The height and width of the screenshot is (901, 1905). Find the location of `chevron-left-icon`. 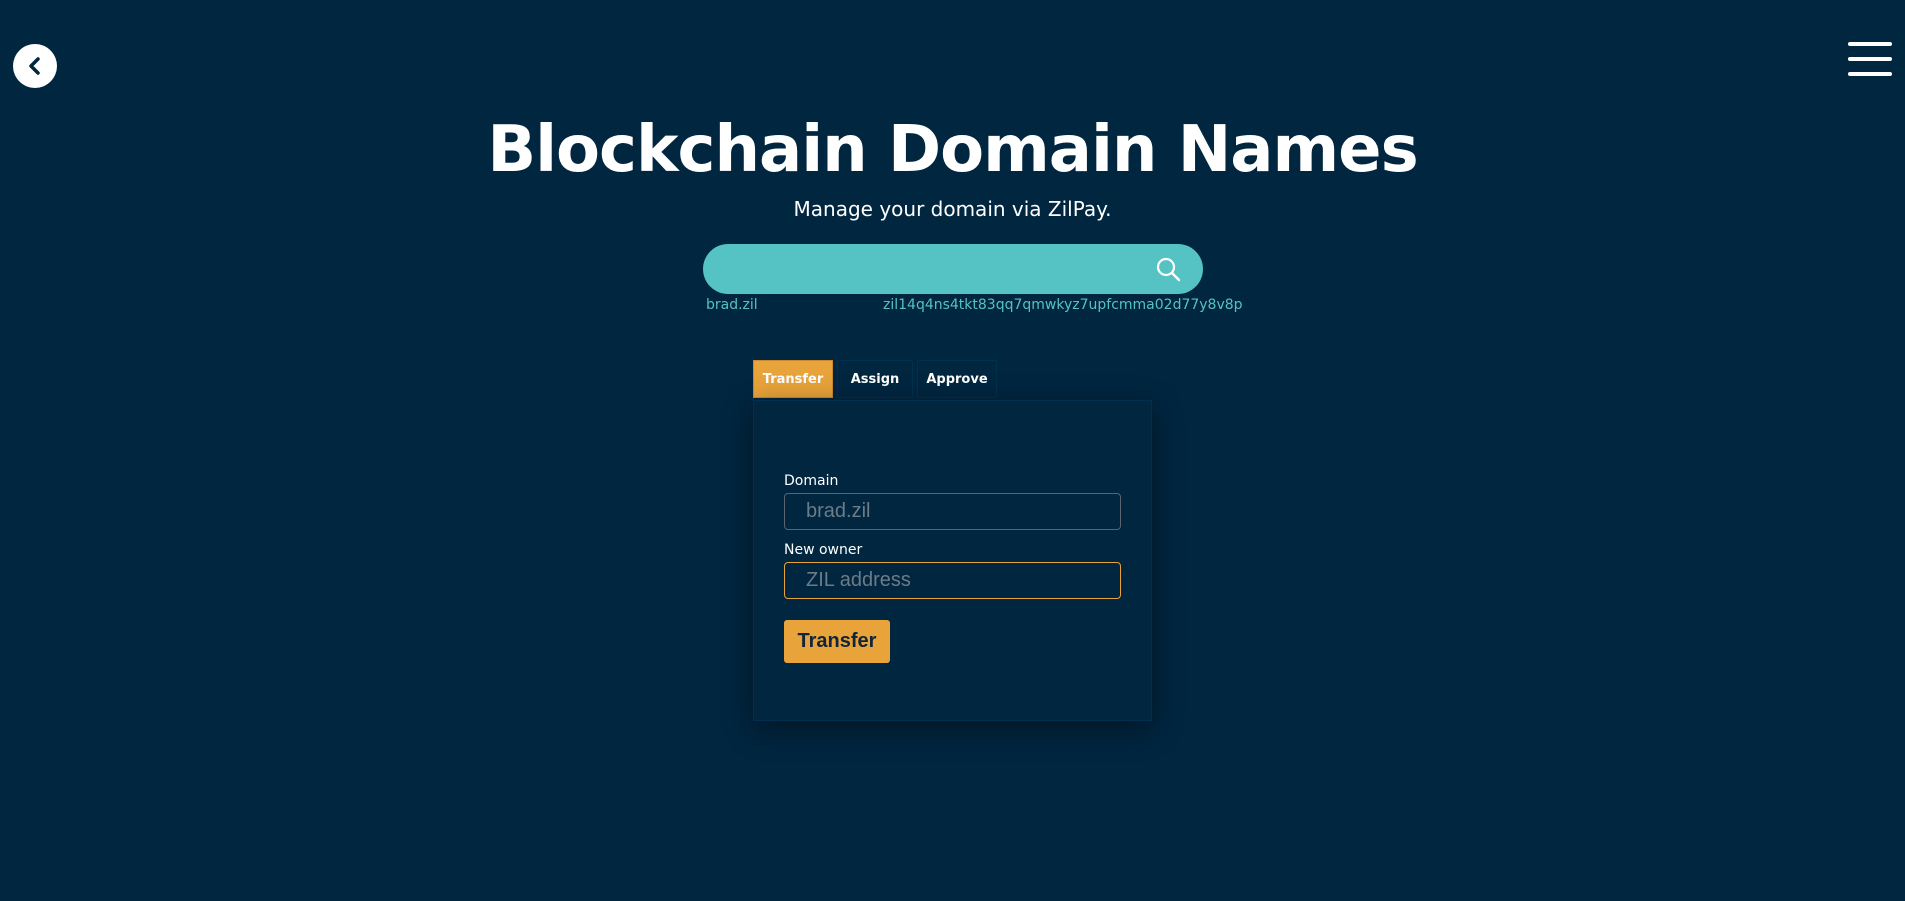

chevron-left-icon is located at coordinates (34, 66).